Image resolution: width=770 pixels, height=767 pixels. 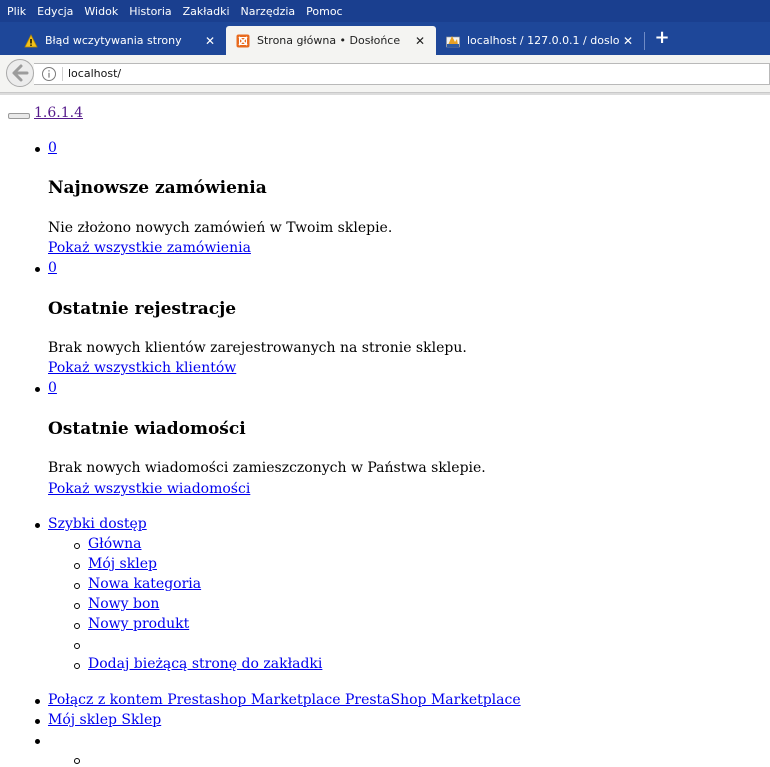 I want to click on menu-file: Plik, so click(x=16, y=11).